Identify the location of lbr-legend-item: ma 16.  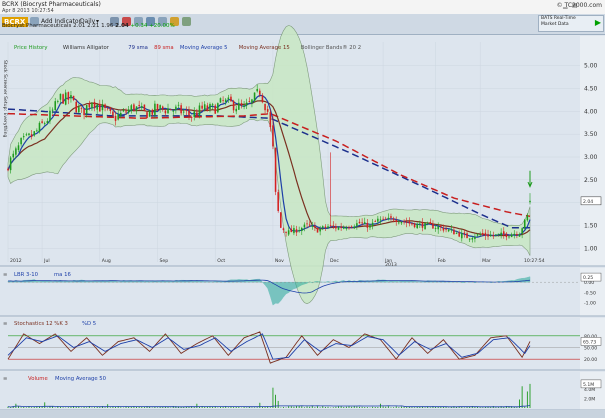
(62, 275).